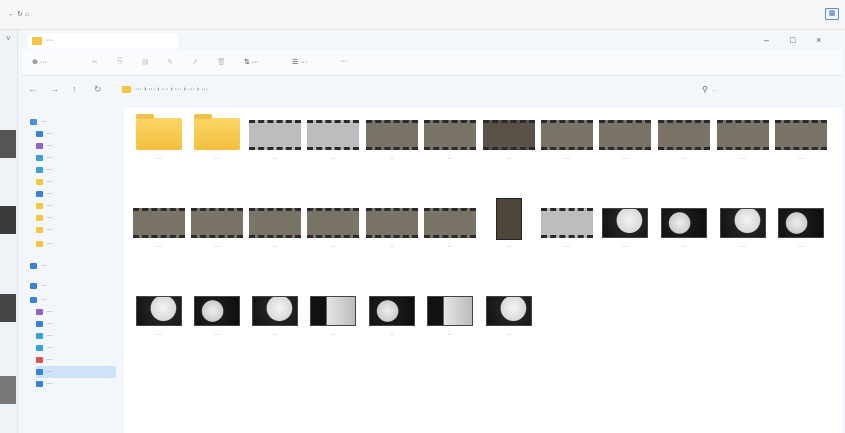 The height and width of the screenshot is (433, 845). What do you see at coordinates (8, 220) in the screenshot?
I see `preview-thumbnail` at bounding box center [8, 220].